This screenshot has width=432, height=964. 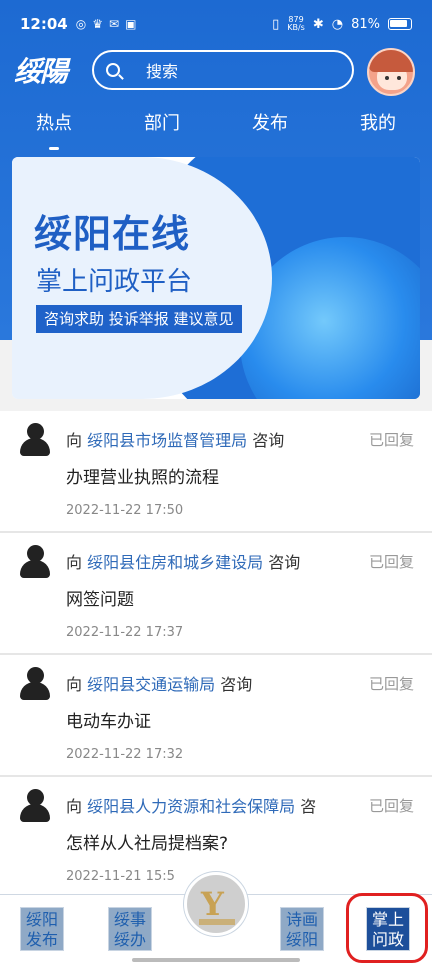 I want to click on inquiry-time: 2022-11-22 17:50, so click(x=125, y=510).